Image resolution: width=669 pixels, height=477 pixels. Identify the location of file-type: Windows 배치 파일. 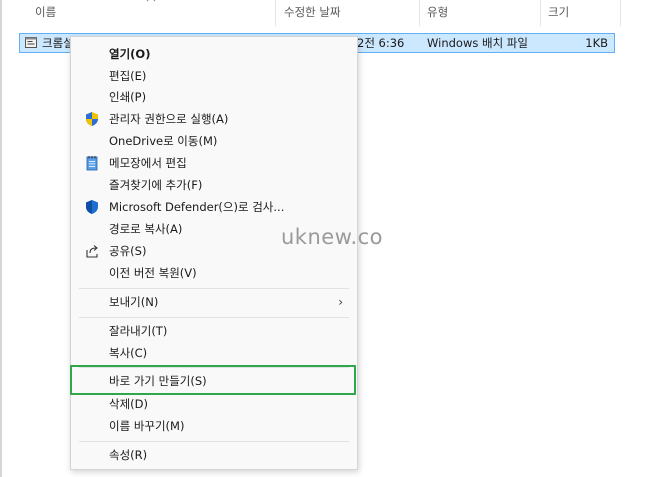
(477, 43).